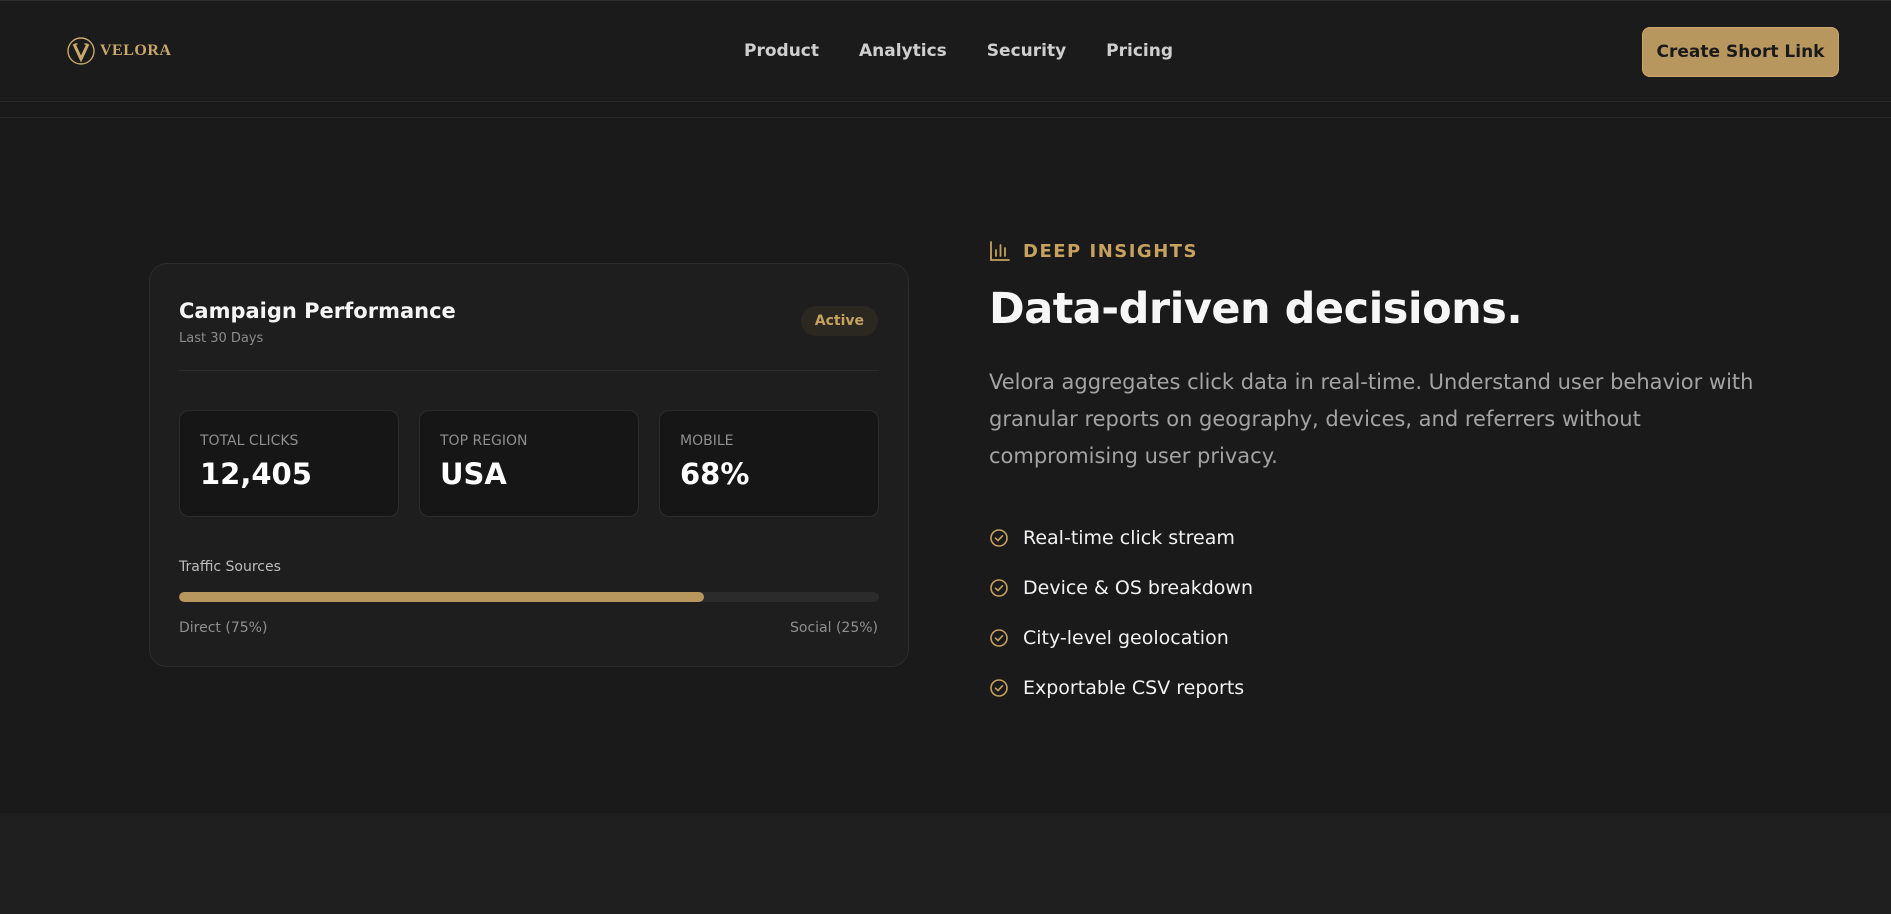 The height and width of the screenshot is (914, 1891). I want to click on list-item: Device & OS breakdown, so click(1121, 588).